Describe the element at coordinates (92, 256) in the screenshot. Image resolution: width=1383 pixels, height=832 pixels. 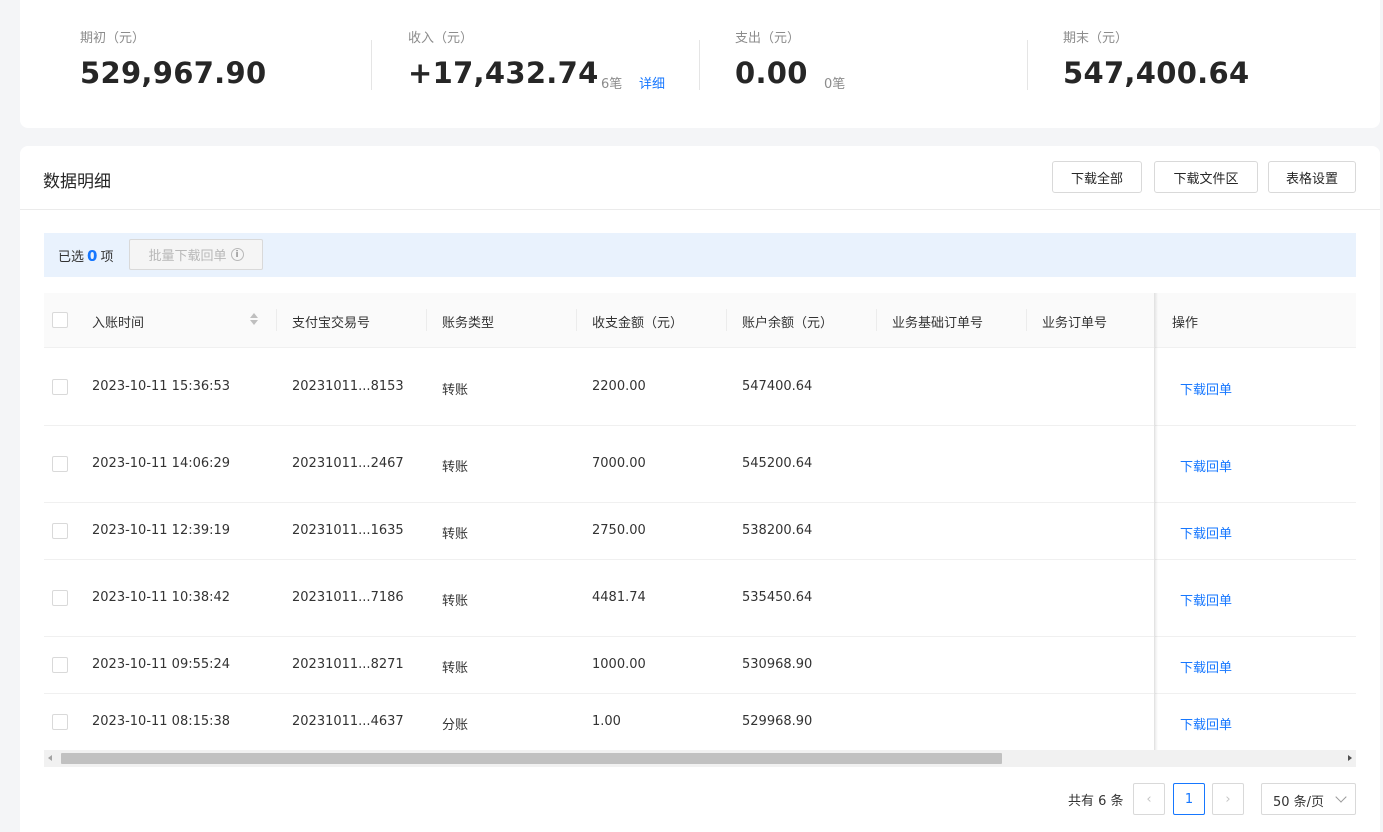
I see `selection-count: 0` at that location.